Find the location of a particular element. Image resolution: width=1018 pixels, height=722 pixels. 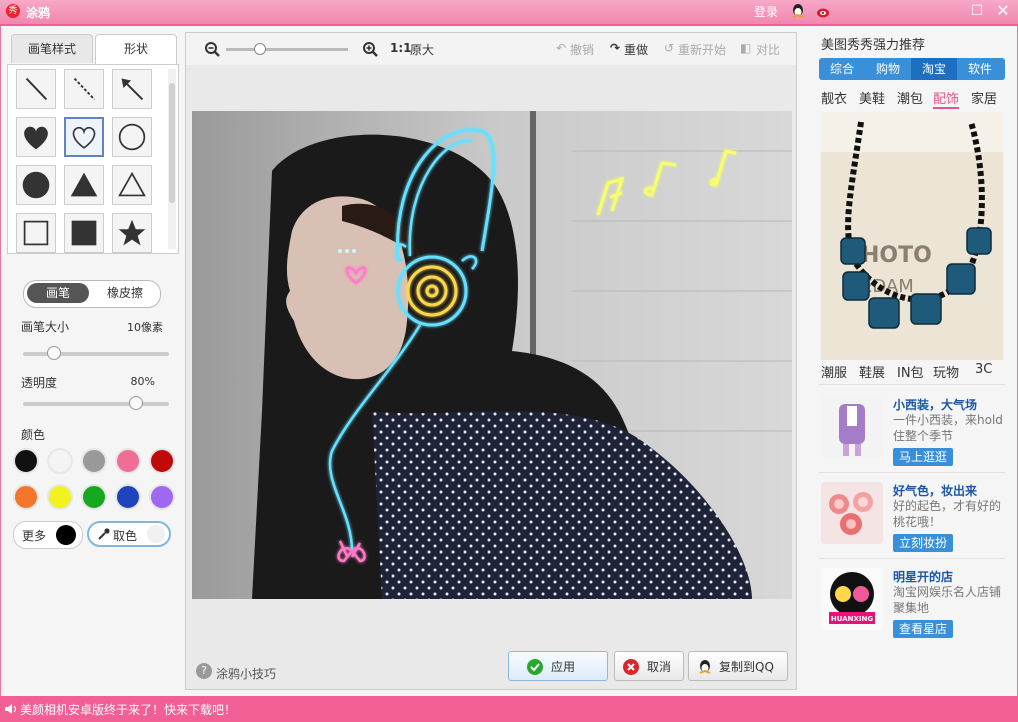

eraser-mode-button: 橡皮擦 is located at coordinates (125, 293).